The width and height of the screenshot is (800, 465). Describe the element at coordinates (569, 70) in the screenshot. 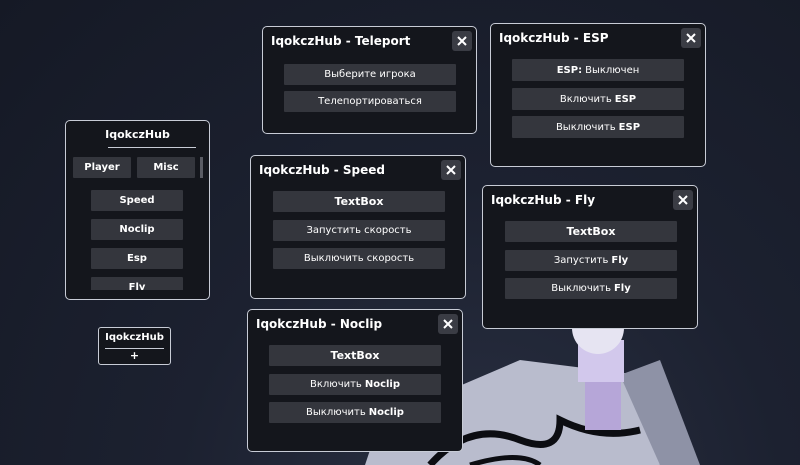

I see `esp-status-prefix: ESP:` at that location.